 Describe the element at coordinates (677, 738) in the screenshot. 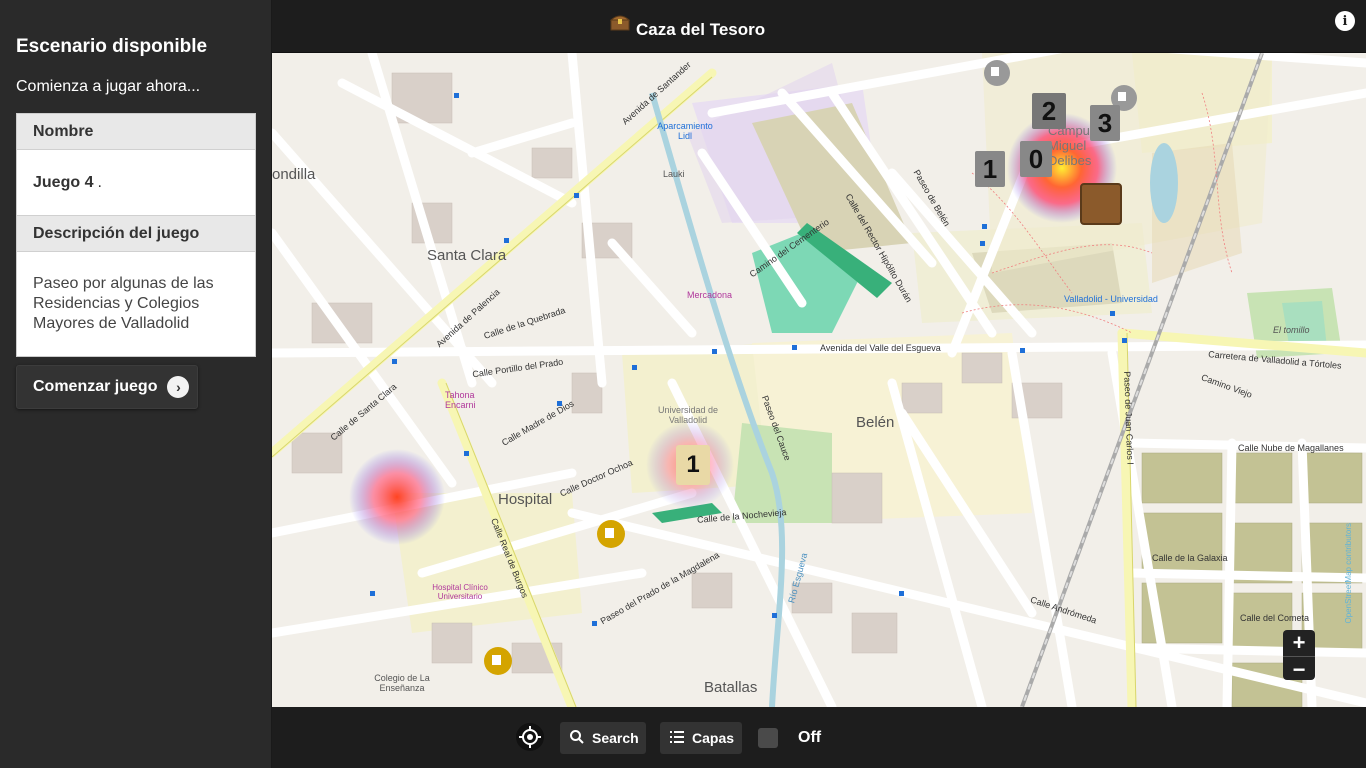

I see `list-icon` at that location.